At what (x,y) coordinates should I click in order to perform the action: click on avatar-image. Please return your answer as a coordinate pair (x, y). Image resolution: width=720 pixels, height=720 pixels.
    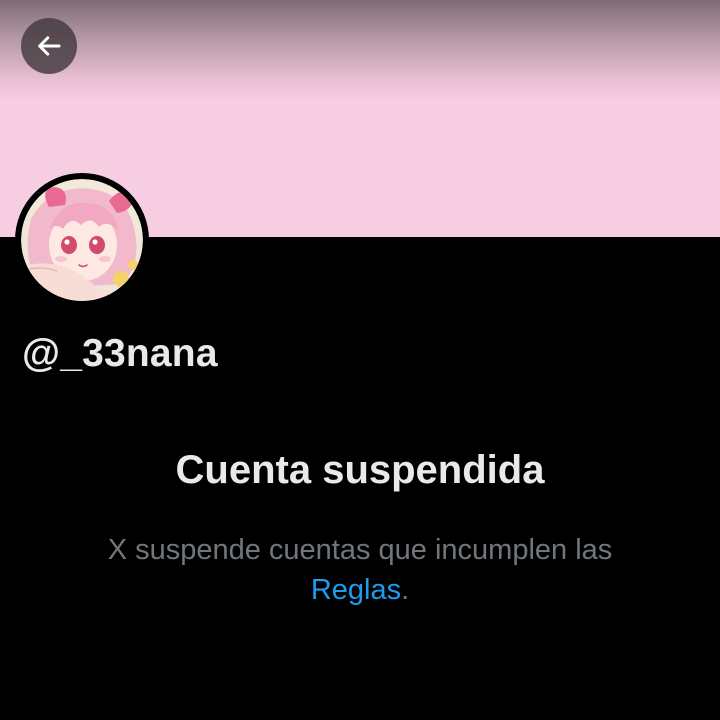
    Looking at the image, I should click on (82, 240).